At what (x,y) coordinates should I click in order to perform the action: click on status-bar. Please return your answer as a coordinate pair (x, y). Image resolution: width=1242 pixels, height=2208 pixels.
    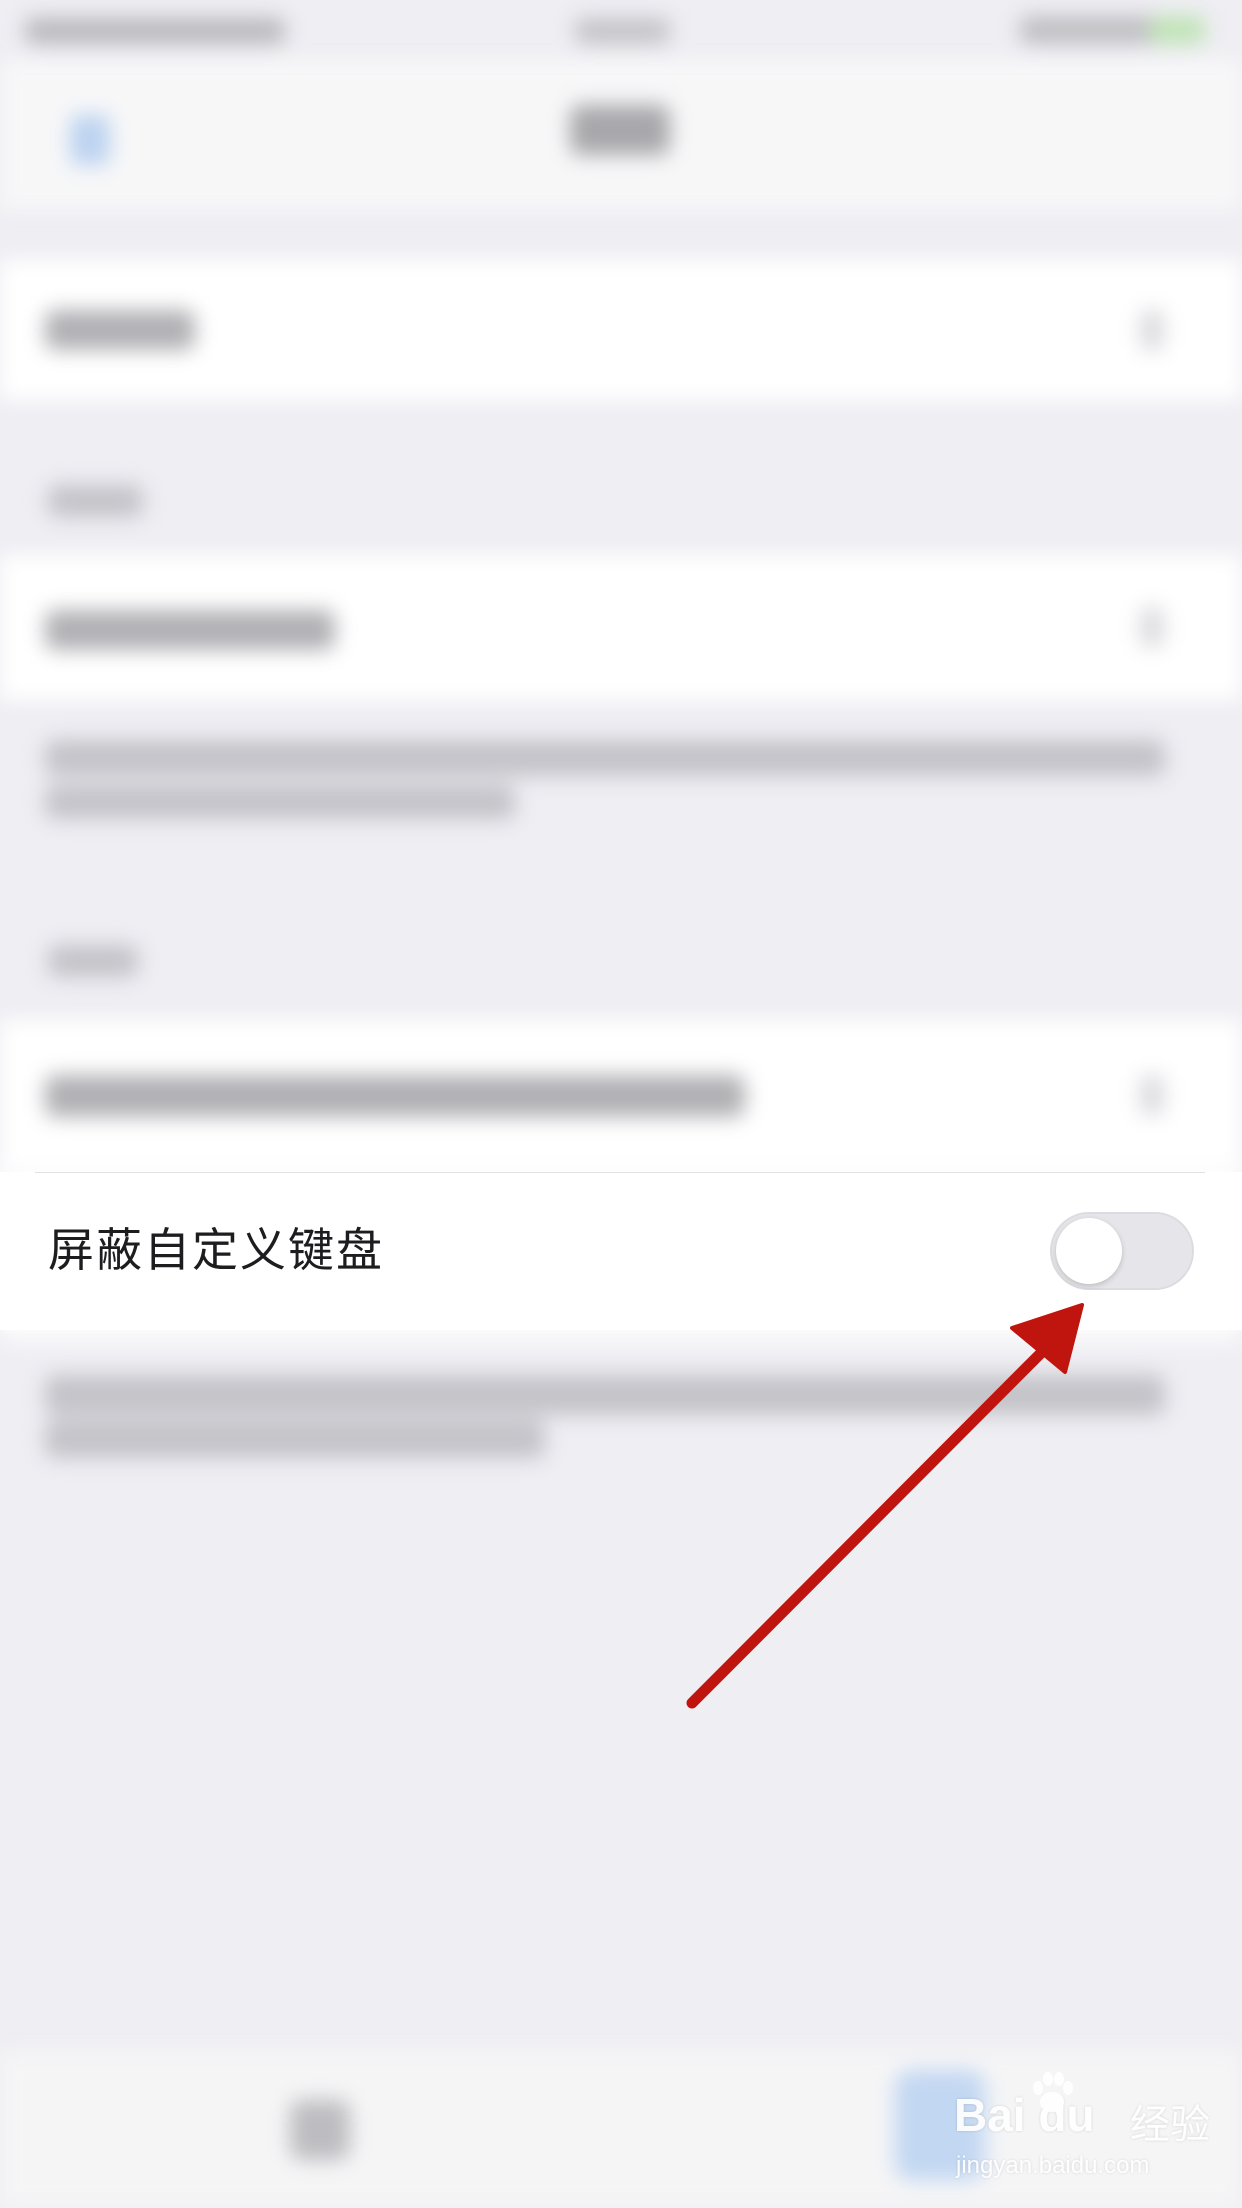
    Looking at the image, I should click on (621, 30).